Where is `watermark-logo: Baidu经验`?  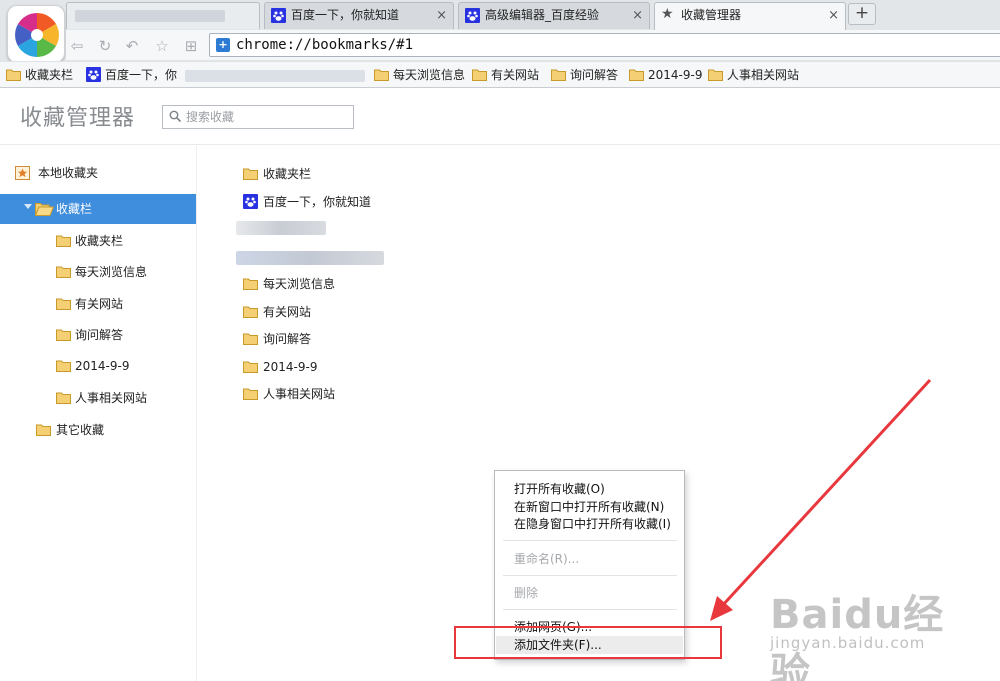 watermark-logo: Baidu经验 is located at coordinates (857, 636).